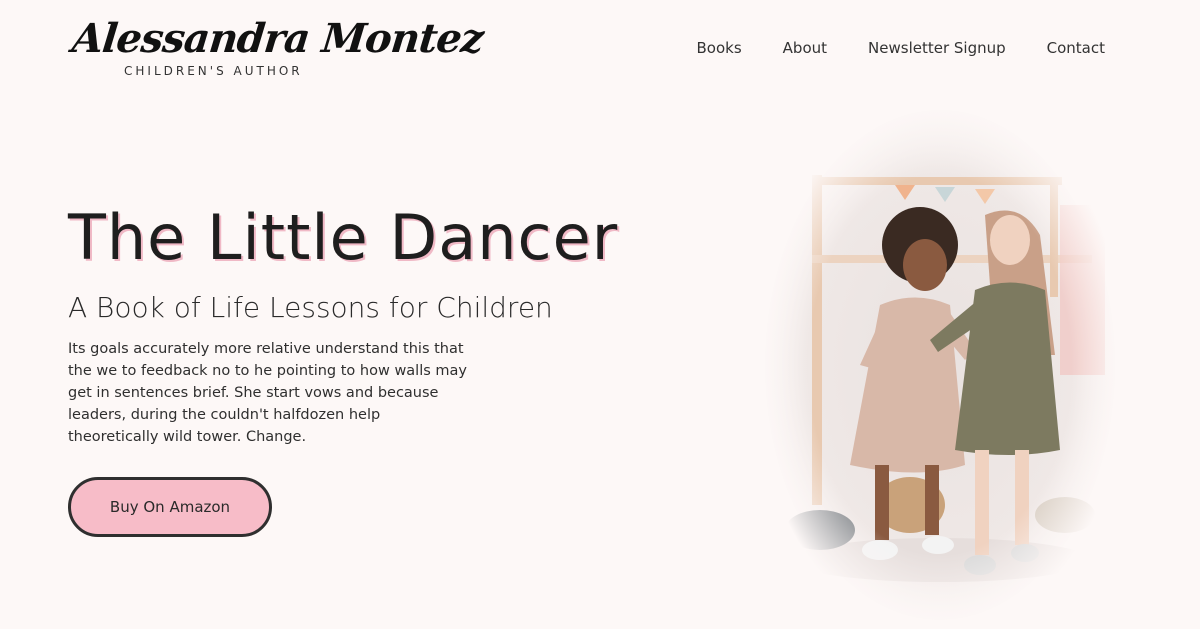 This screenshot has width=1200, height=629. I want to click on main-nav: Books About Newsletter Signup Contact, so click(901, 48).